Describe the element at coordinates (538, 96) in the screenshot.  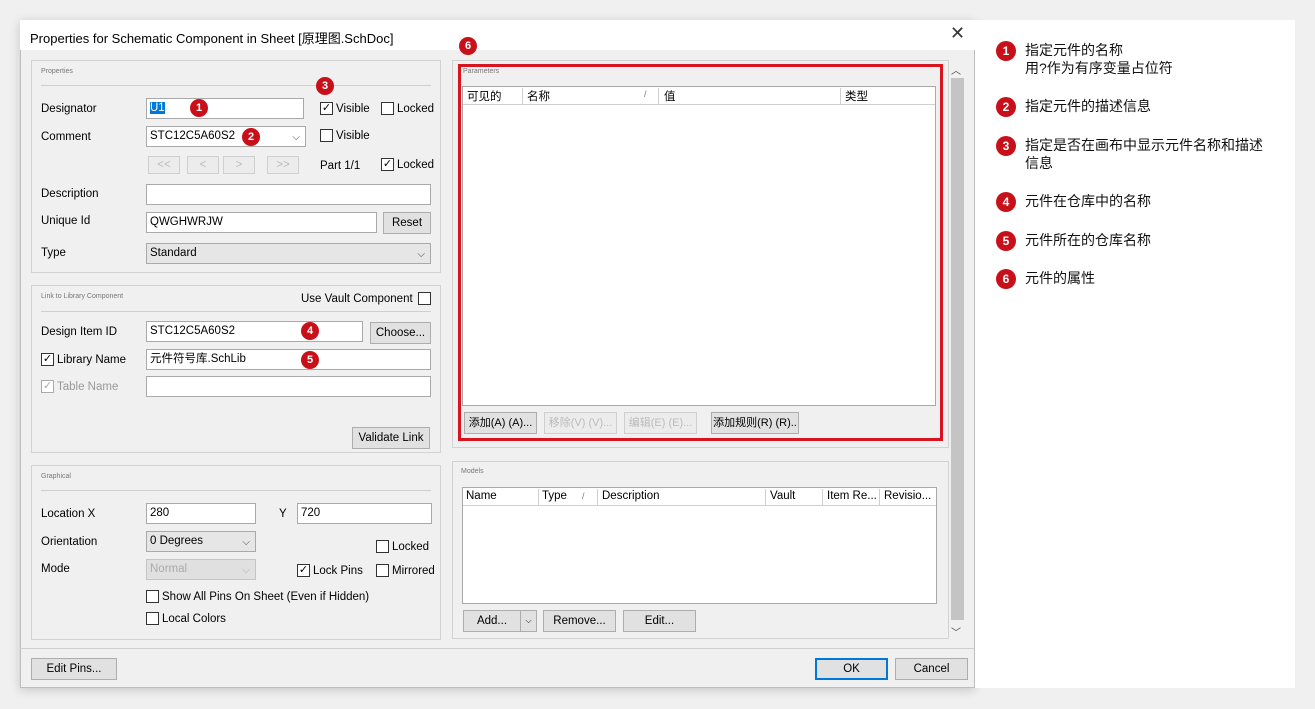
I see `column-name: 名称` at that location.